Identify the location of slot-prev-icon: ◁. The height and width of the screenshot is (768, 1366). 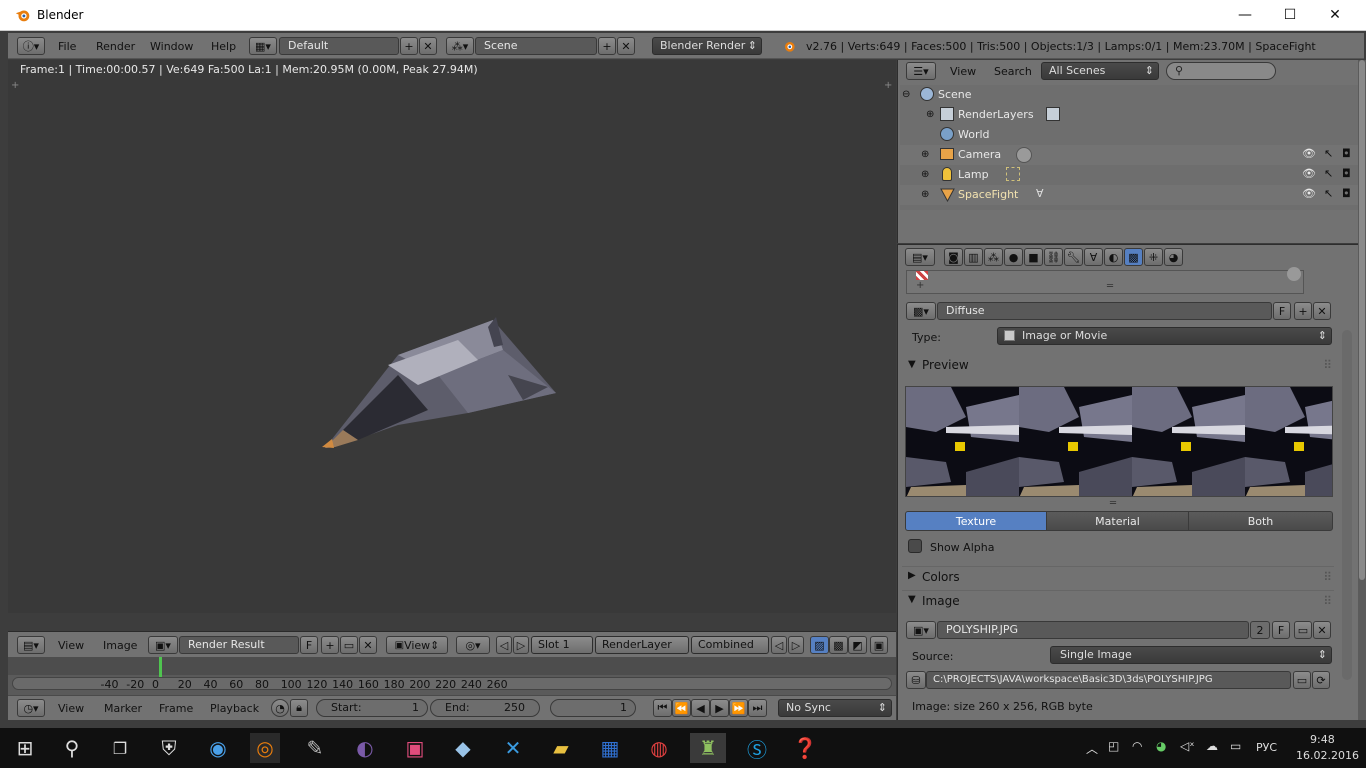
(504, 645).